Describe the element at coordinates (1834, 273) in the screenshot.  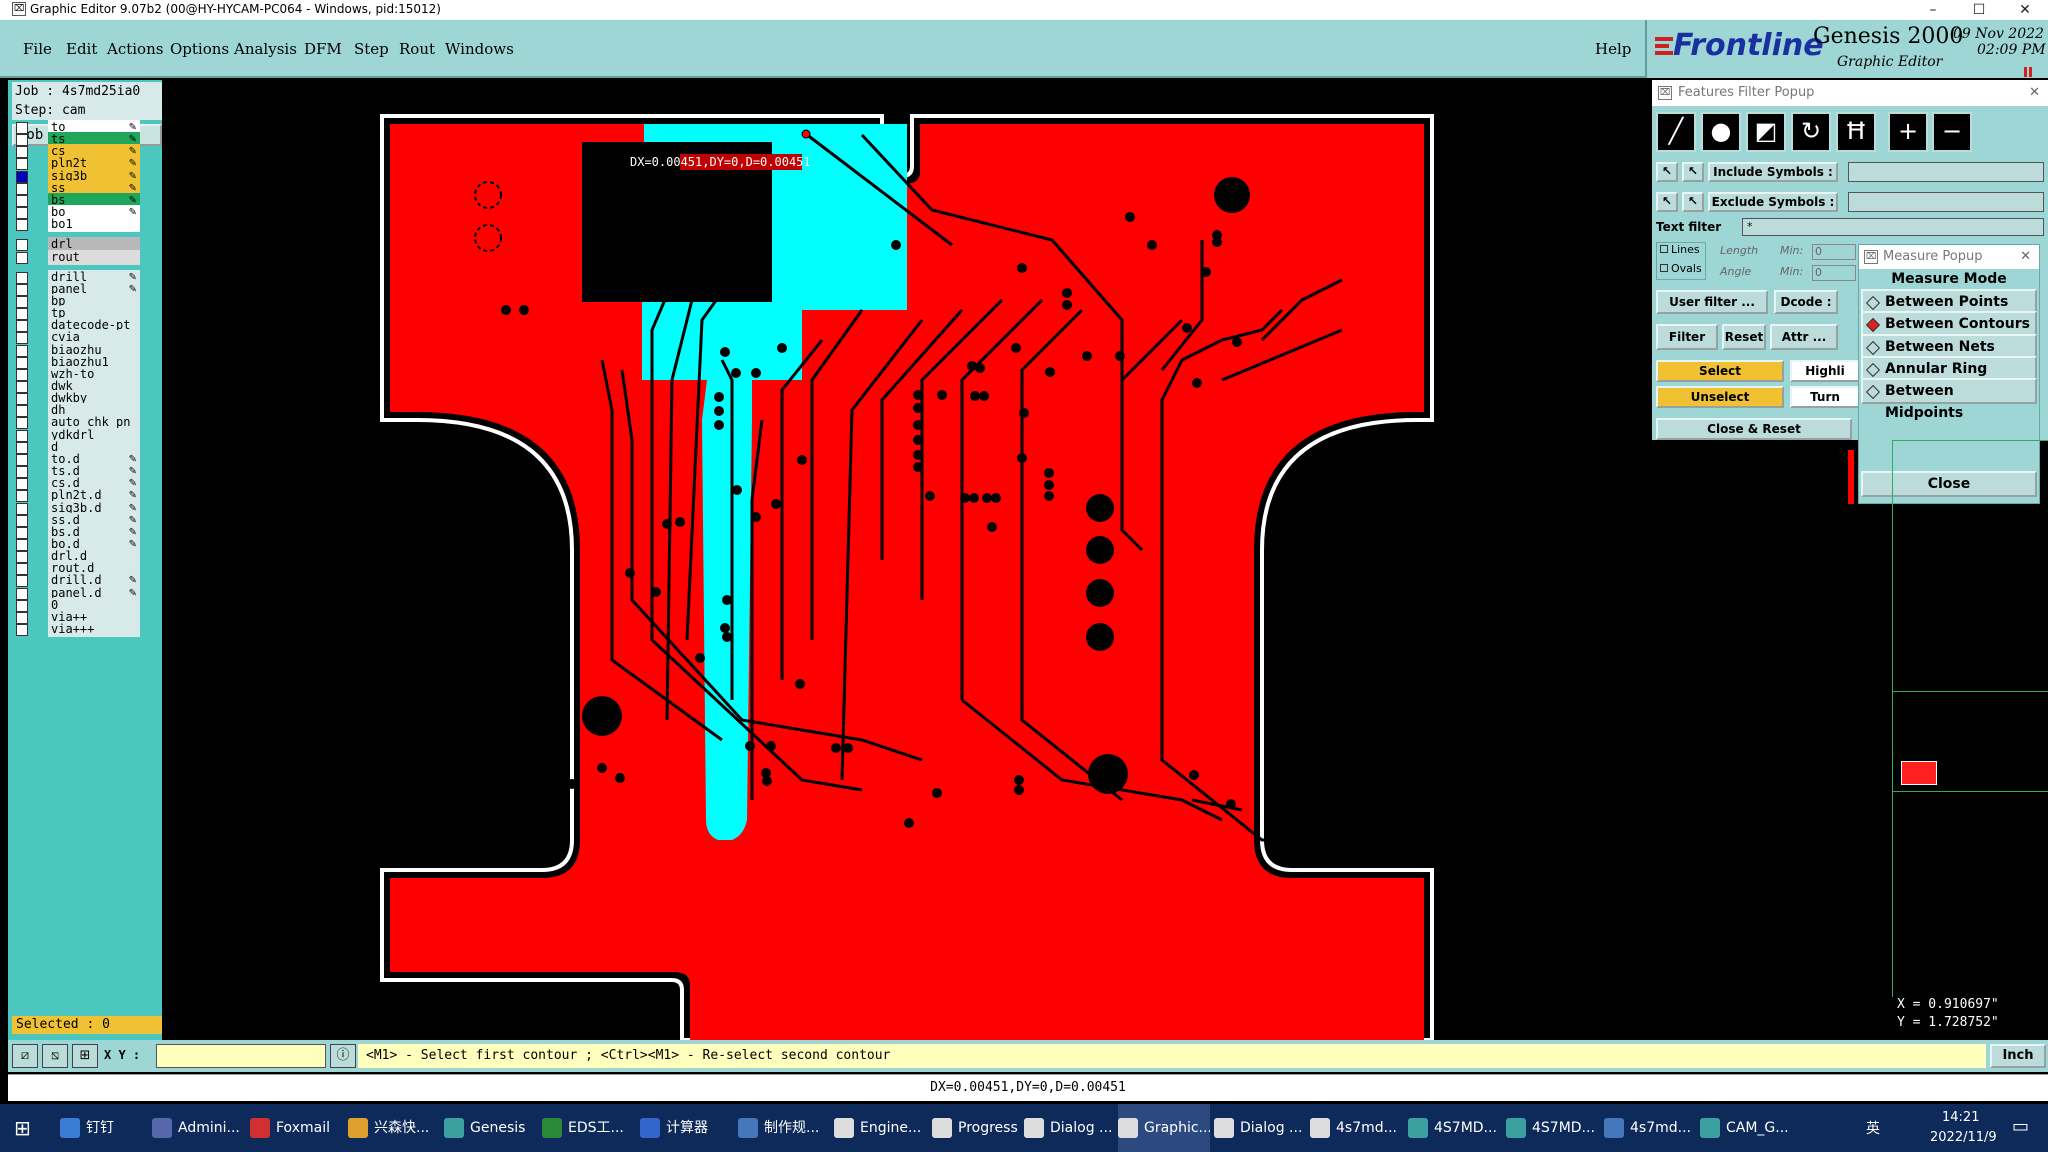
I see `angle-min-input: 0` at that location.